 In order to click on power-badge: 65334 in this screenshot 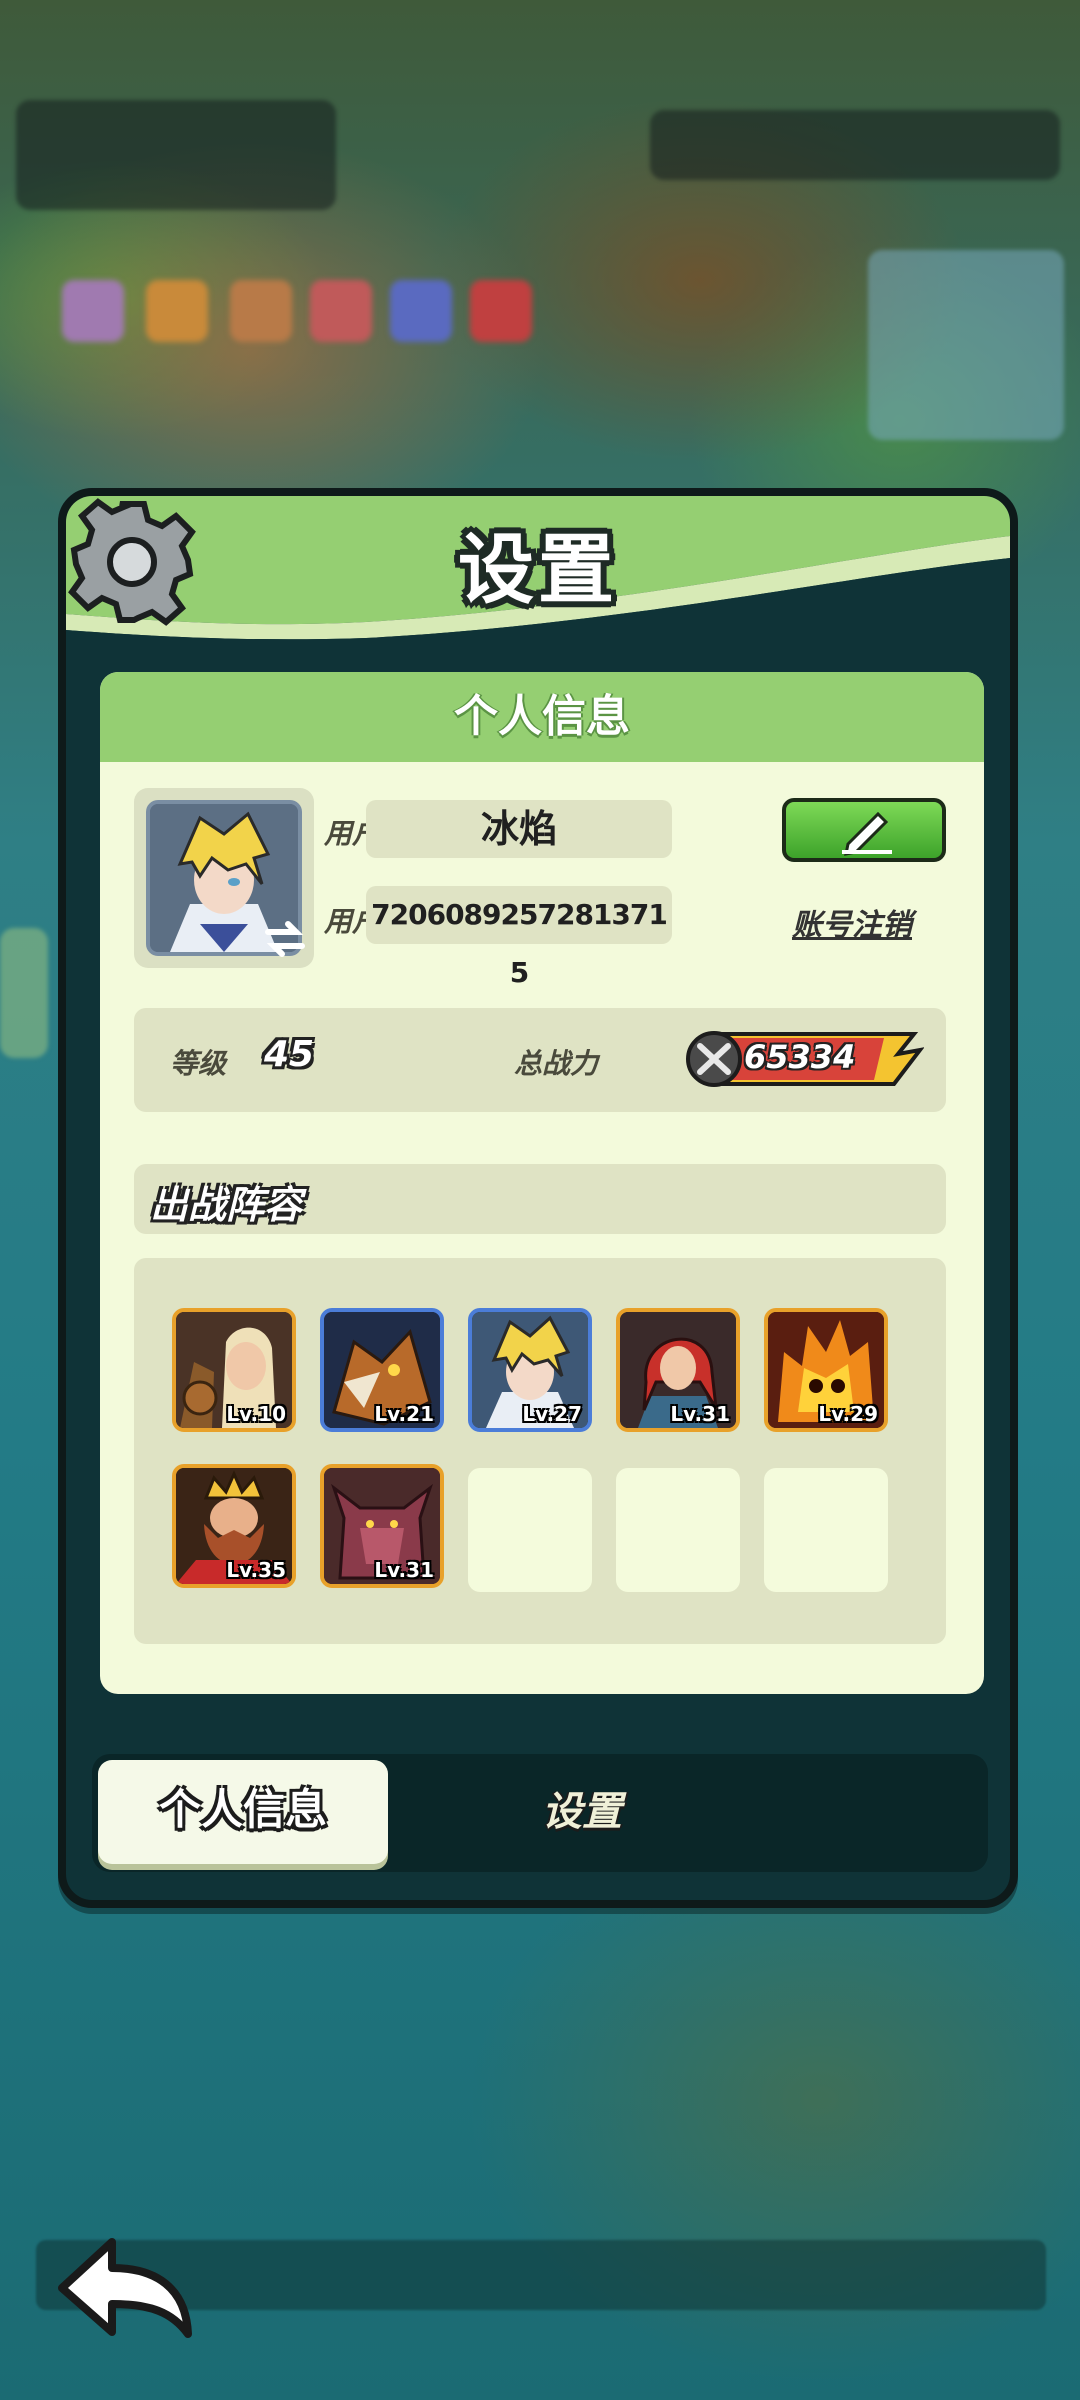, I will do `click(804, 1059)`.